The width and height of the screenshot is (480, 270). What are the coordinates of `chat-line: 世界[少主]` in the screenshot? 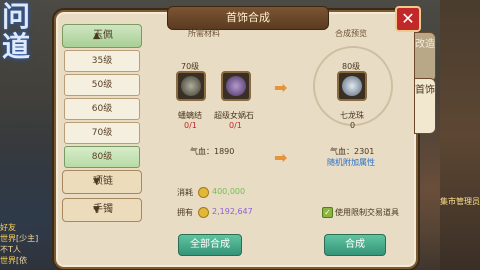 It's located at (19, 238).